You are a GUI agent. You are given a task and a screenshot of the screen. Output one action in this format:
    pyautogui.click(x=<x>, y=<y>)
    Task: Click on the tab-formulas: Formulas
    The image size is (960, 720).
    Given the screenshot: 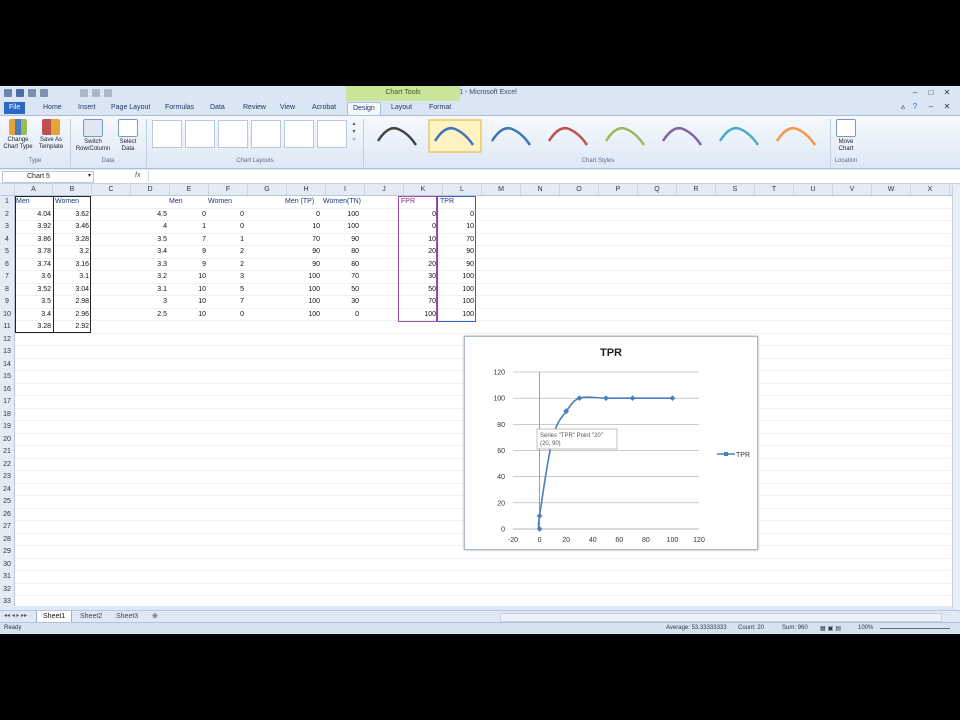 What is the action you would take?
    pyautogui.click(x=179, y=108)
    